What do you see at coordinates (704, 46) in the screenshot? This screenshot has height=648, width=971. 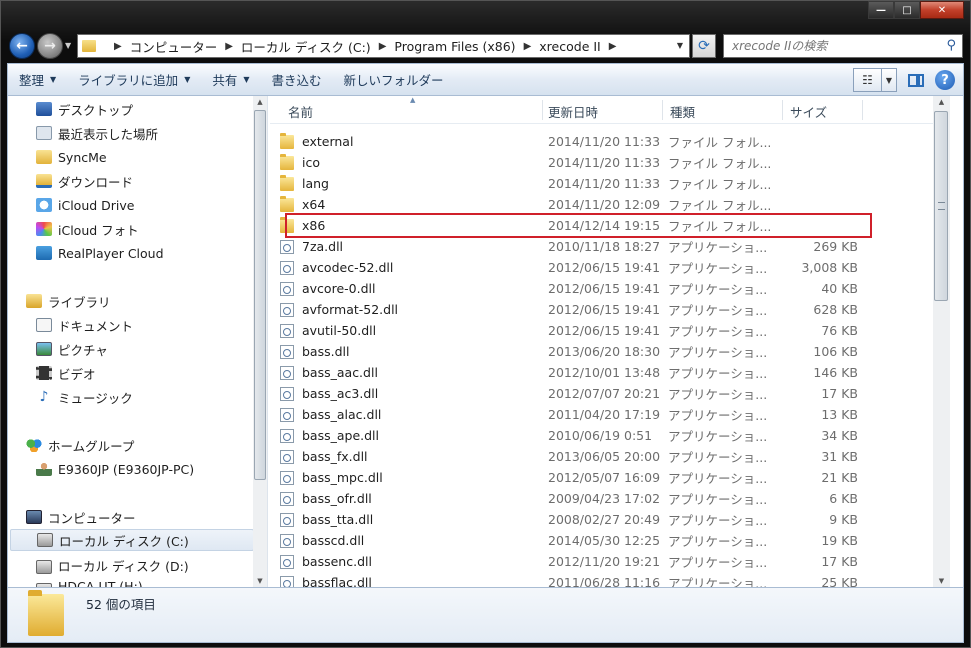 I see `refresh-button: ⟳` at bounding box center [704, 46].